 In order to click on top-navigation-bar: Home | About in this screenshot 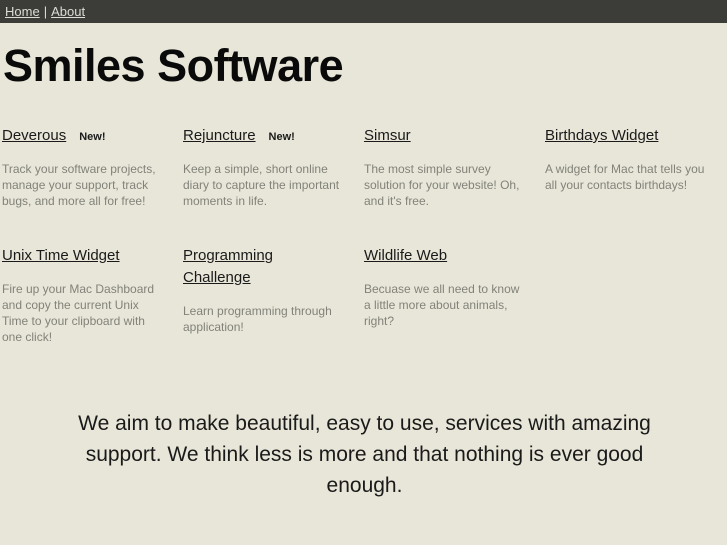, I will do `click(363, 11)`.